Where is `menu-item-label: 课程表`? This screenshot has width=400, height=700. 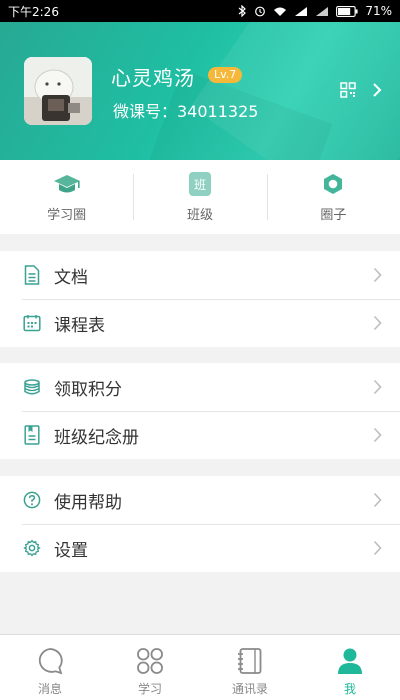
menu-item-label: 课程表 is located at coordinates (79, 325).